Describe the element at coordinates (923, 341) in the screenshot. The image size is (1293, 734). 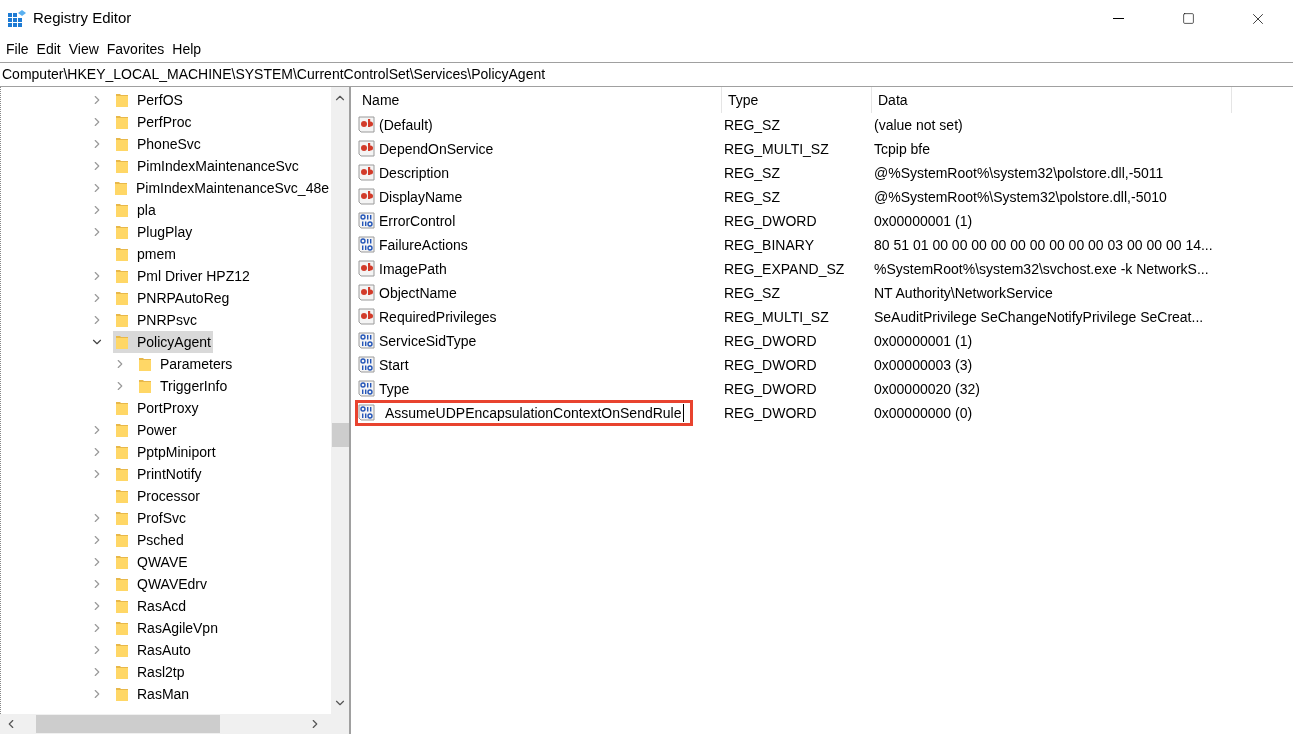
I see `value-data: 0x00000001 (1)` at that location.